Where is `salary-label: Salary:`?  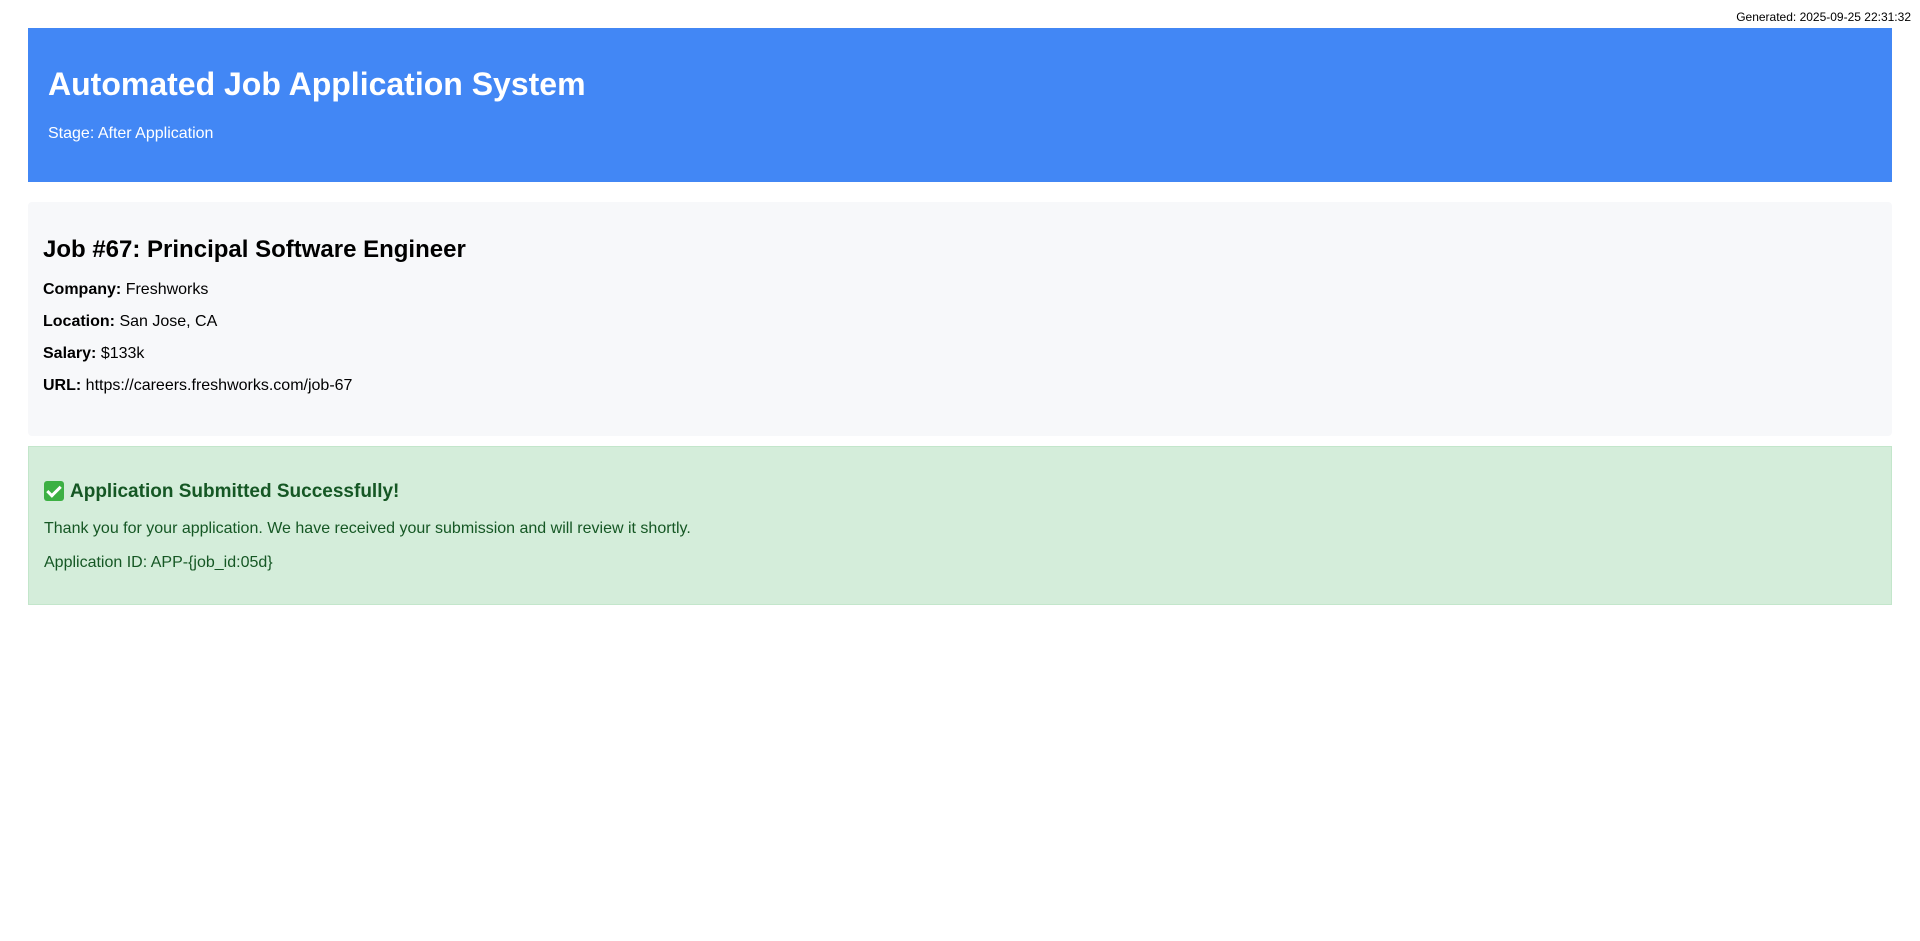 salary-label: Salary: is located at coordinates (70, 353).